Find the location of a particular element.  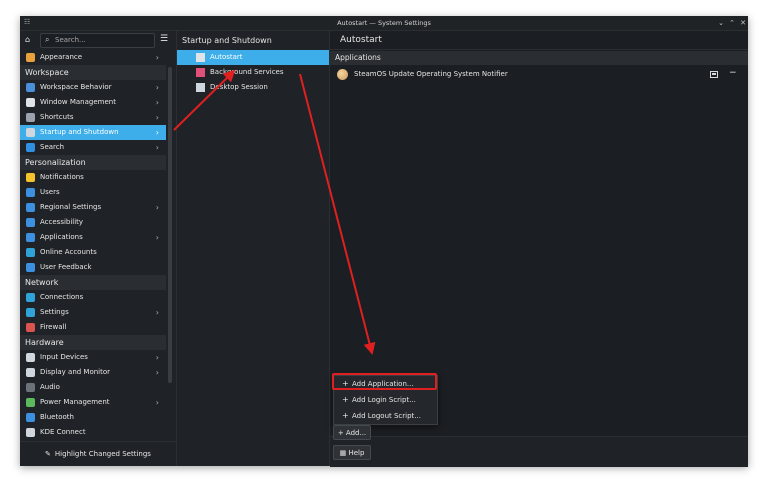

page-title: Autostart is located at coordinates (539, 40).